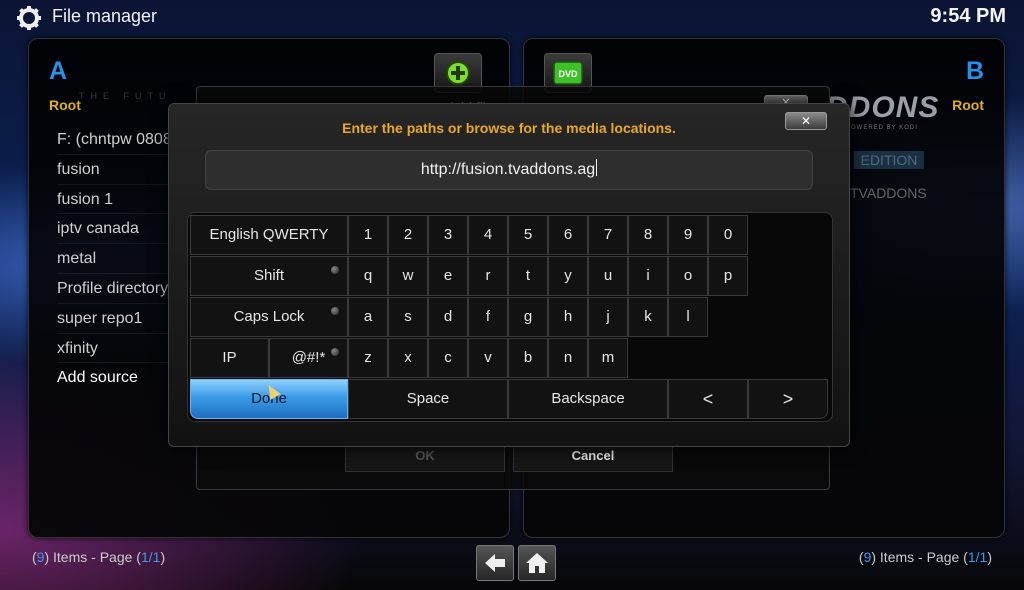  Describe the element at coordinates (229, 358) in the screenshot. I see `ip-key: IP` at that location.